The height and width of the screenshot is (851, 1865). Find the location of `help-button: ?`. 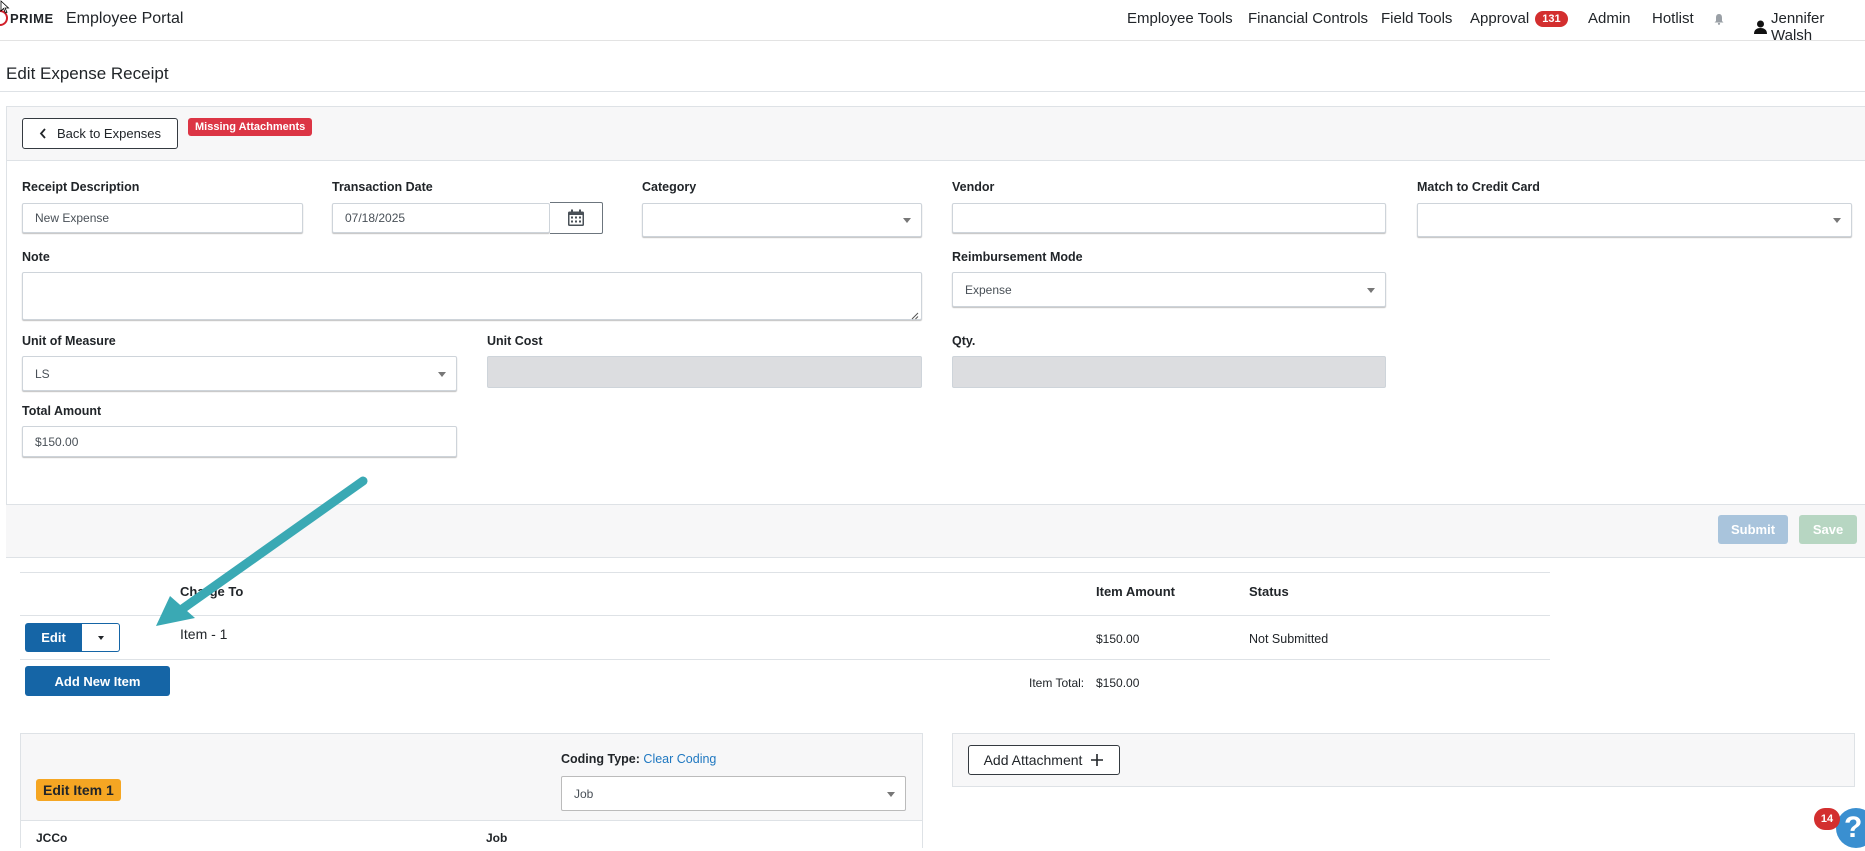

help-button: ? is located at coordinates (1850, 828).